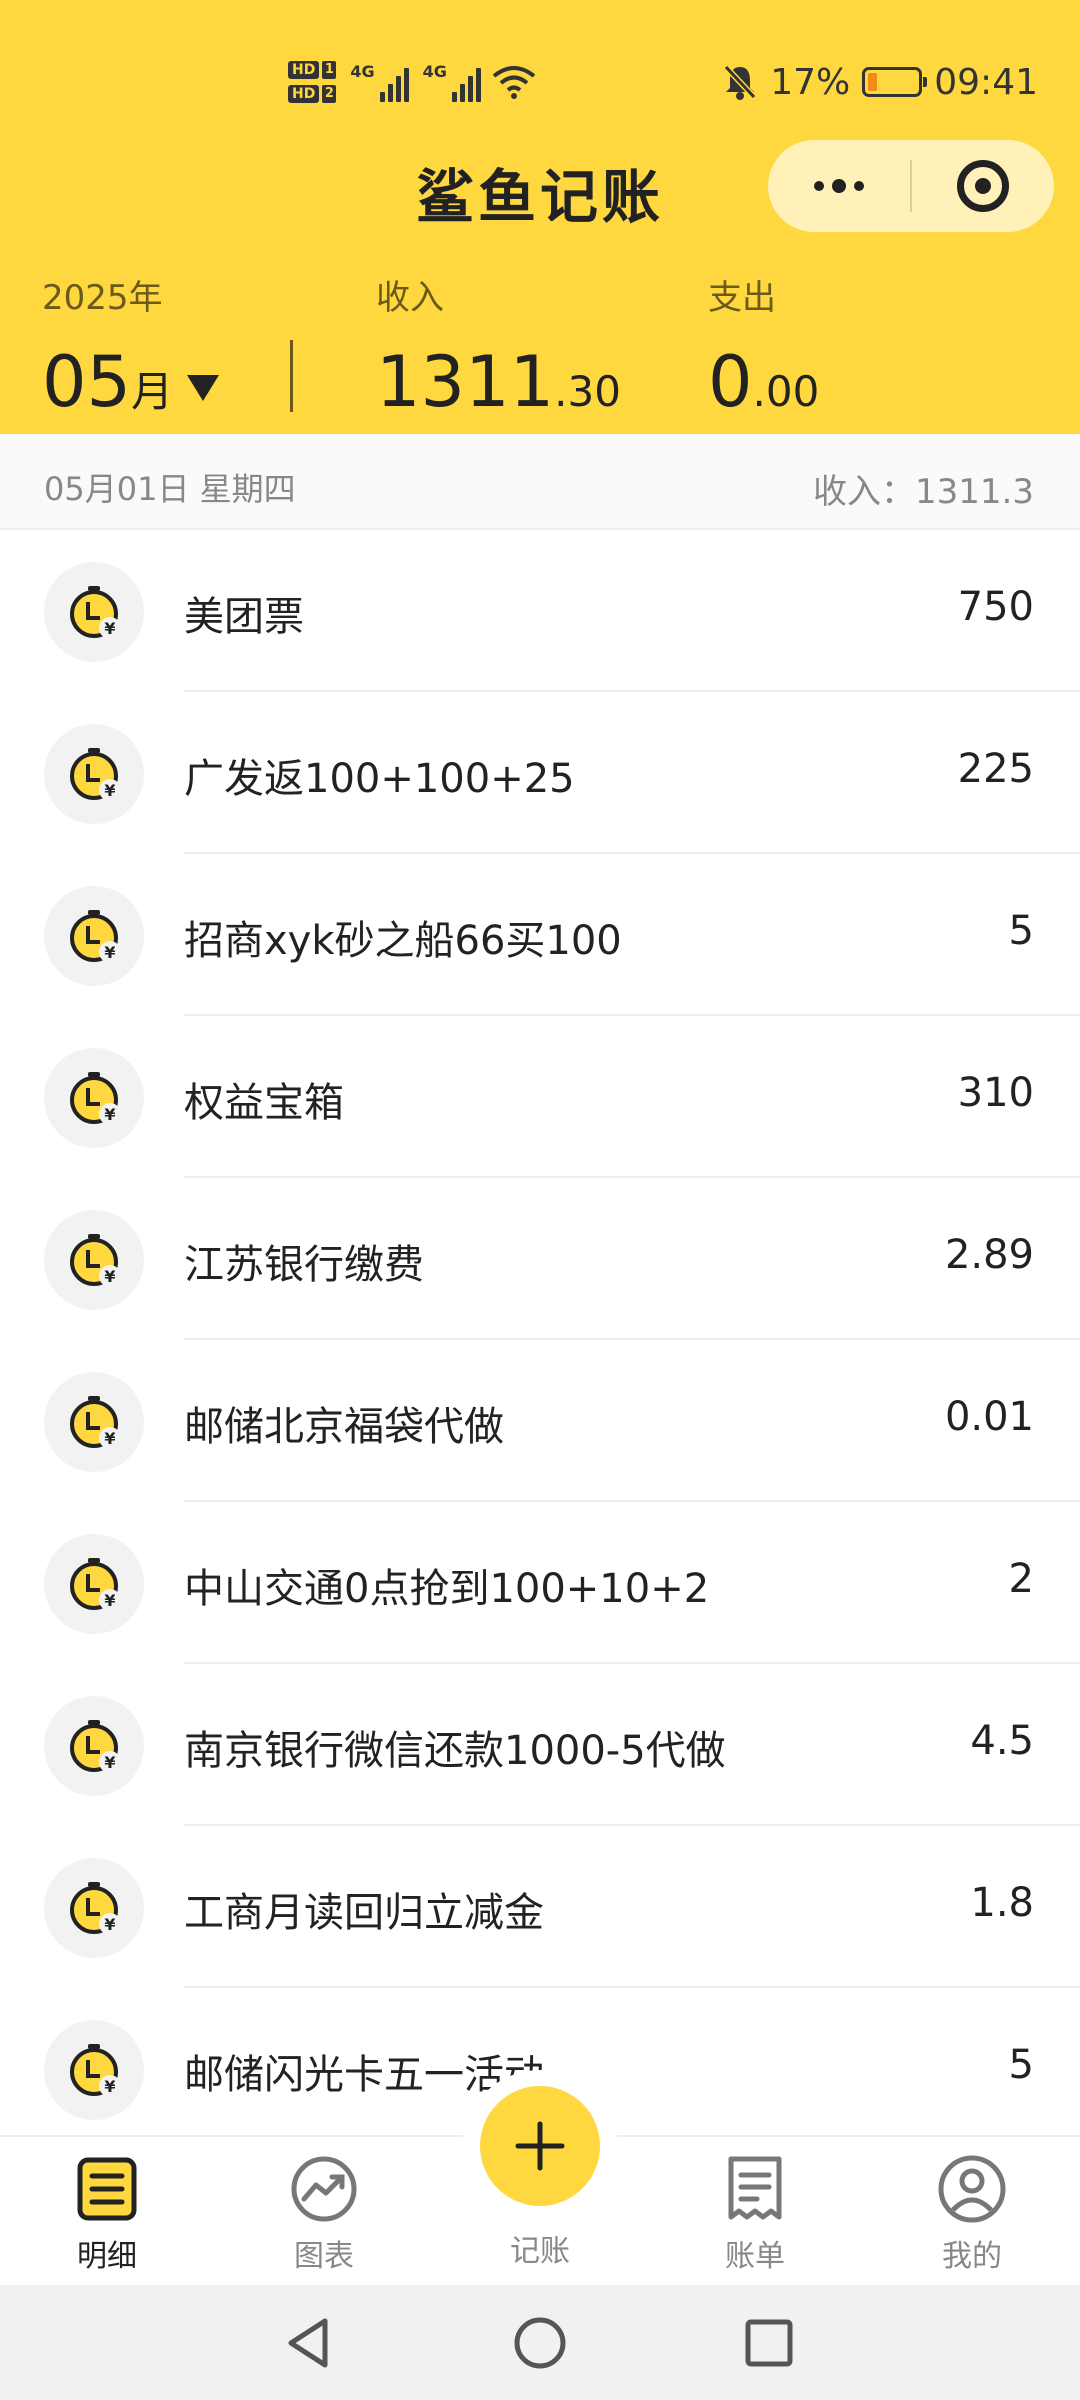 The height and width of the screenshot is (2400, 1080). Describe the element at coordinates (540, 611) in the screenshot. I see `list-item: ¥ 美团票 750` at that location.